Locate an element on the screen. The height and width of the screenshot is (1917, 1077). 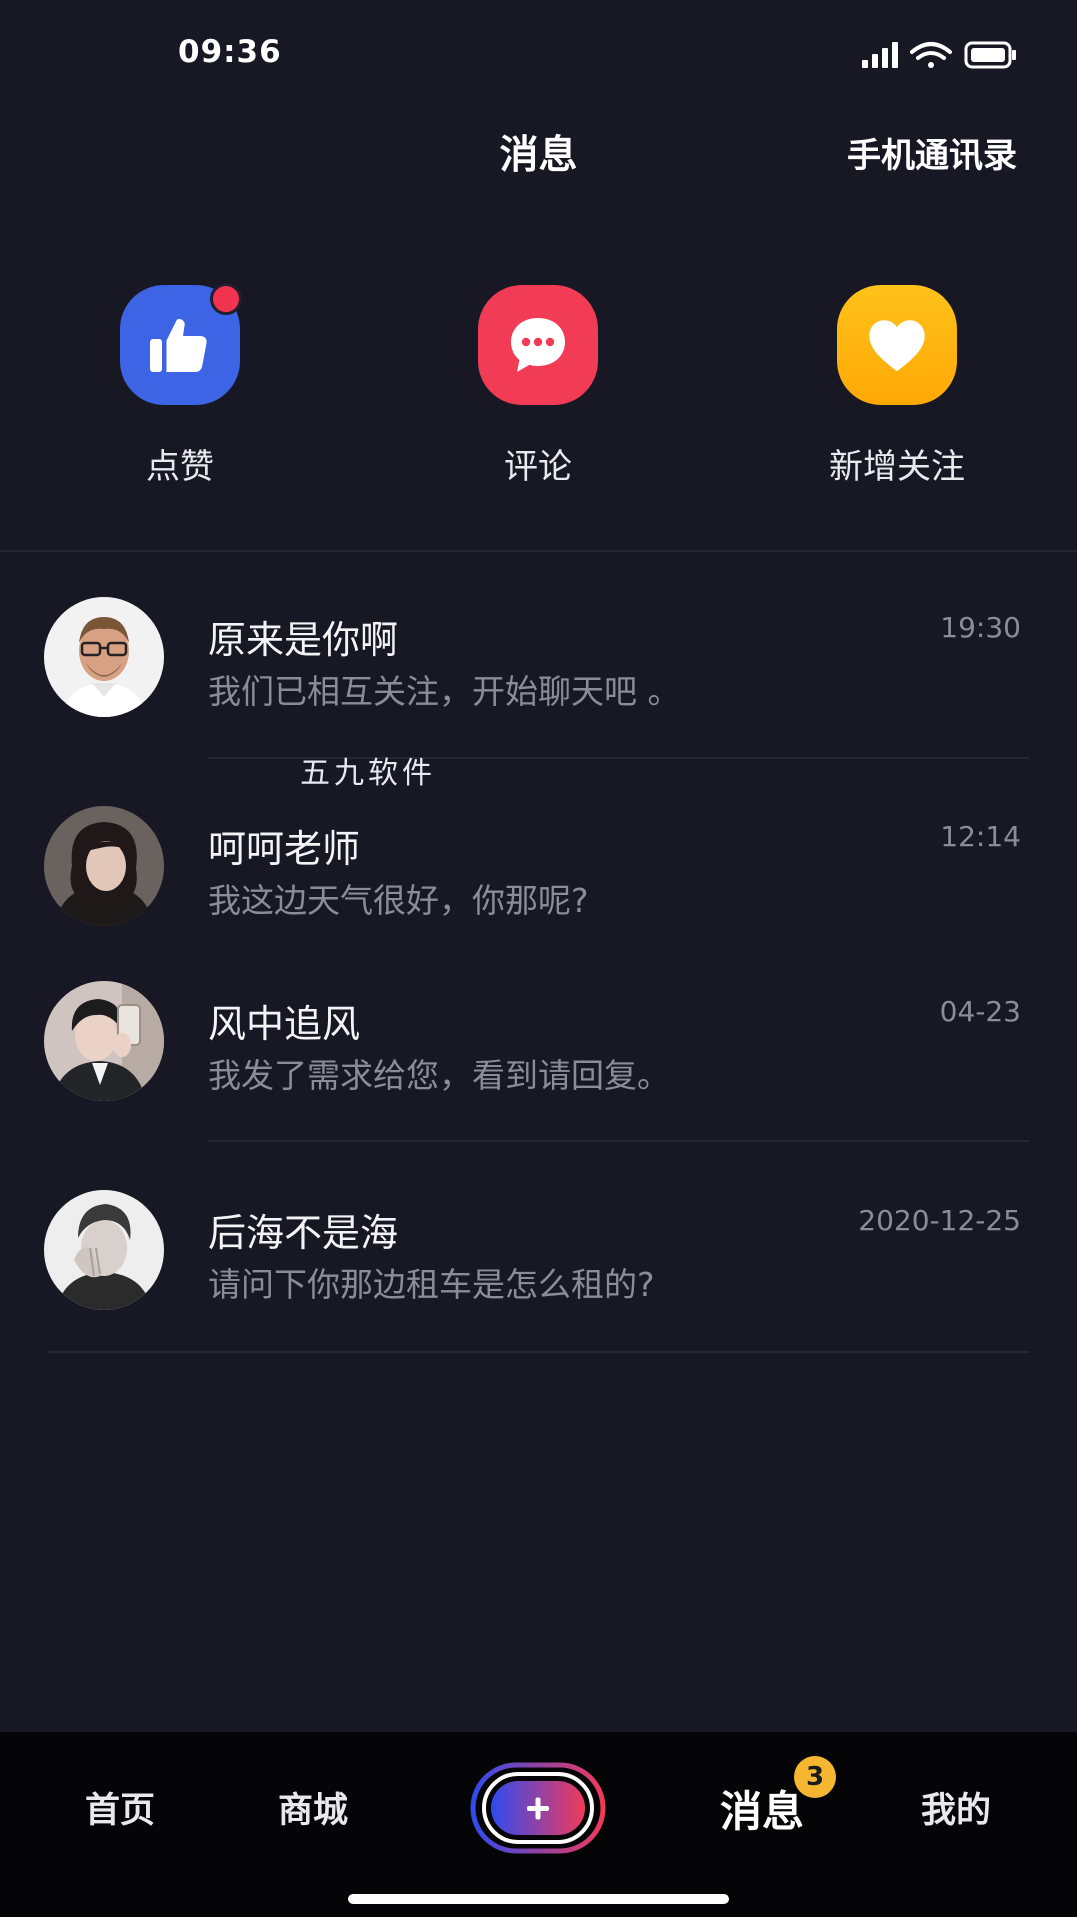
contact-name: 风中追风 is located at coordinates (284, 1024).